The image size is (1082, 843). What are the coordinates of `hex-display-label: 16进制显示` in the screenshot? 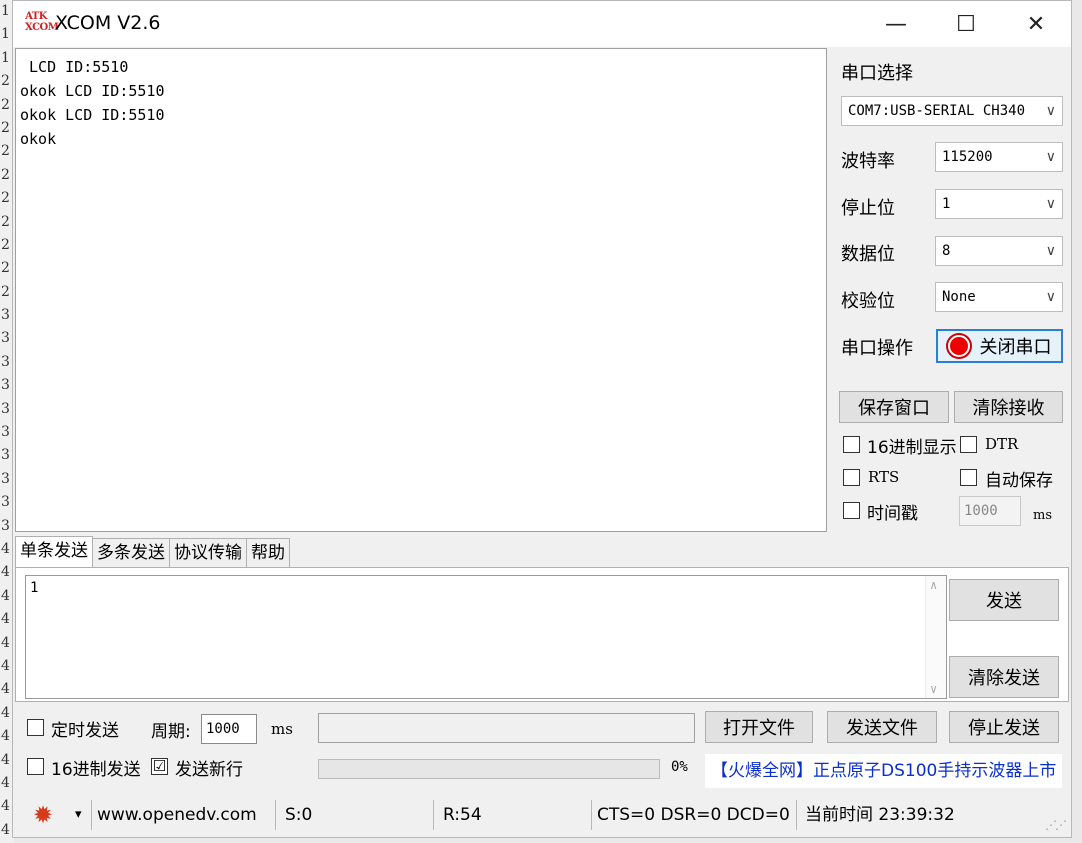 It's located at (912, 448).